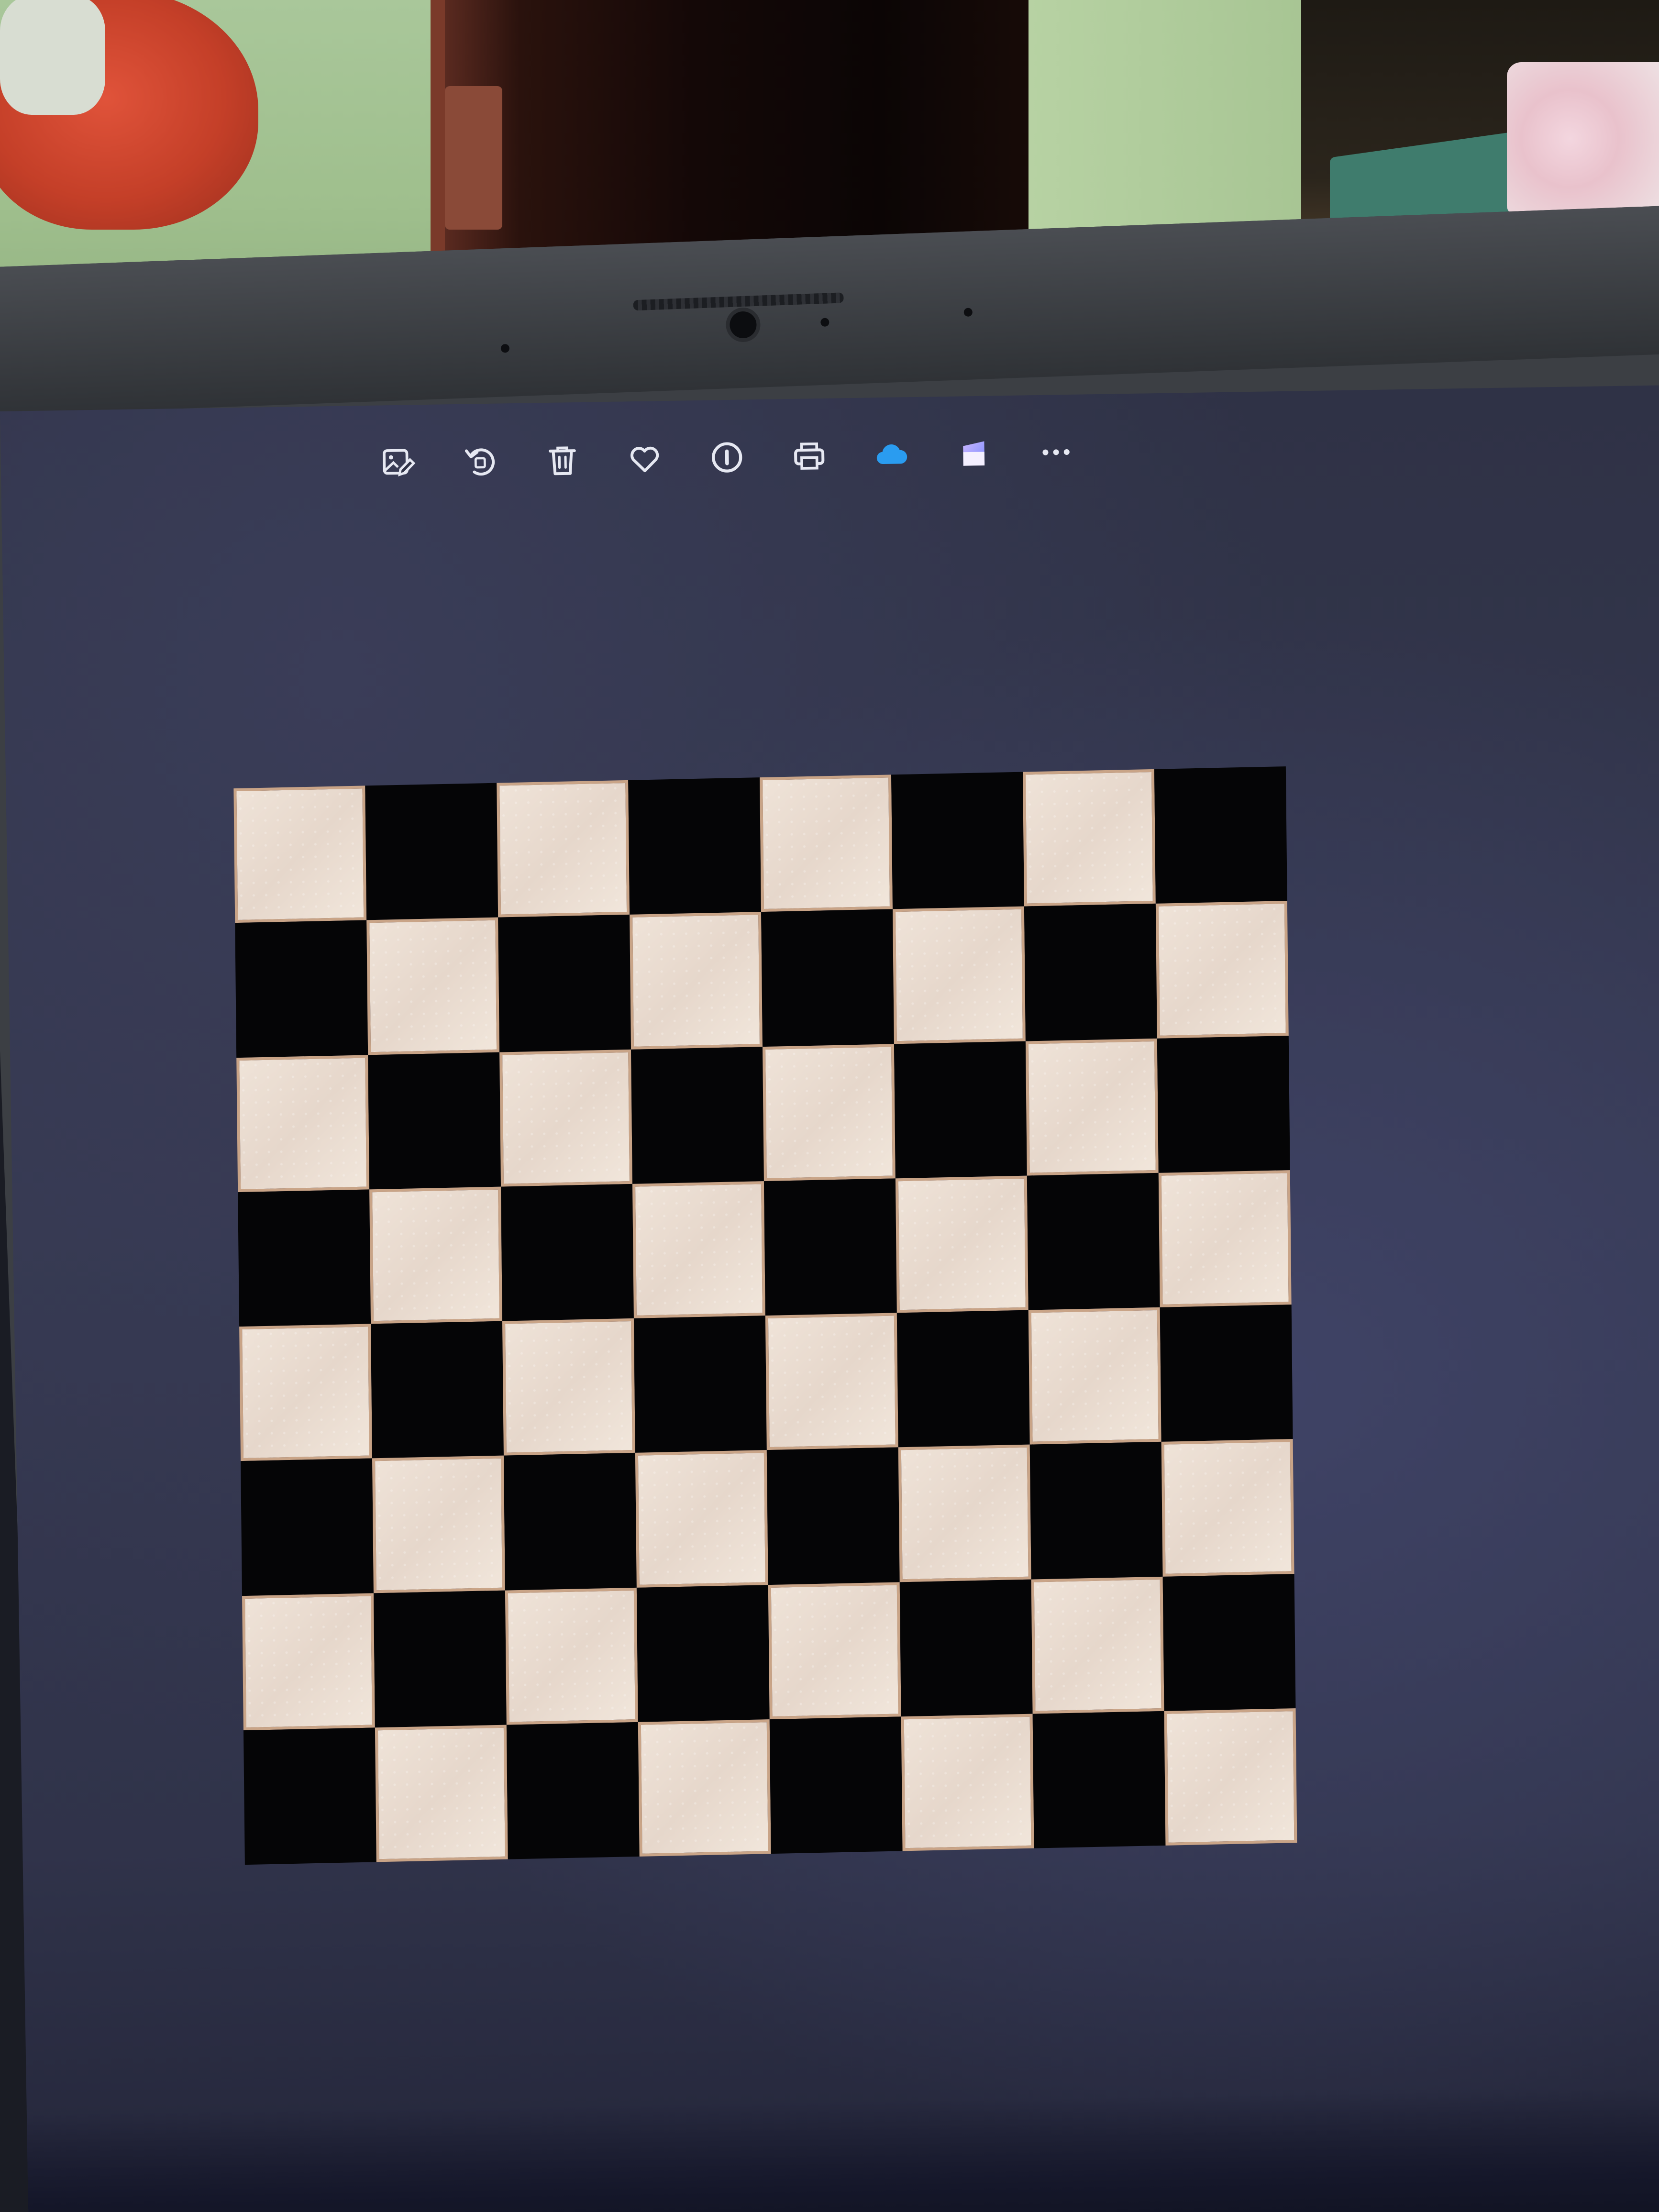  I want to click on print-button, so click(809, 456).